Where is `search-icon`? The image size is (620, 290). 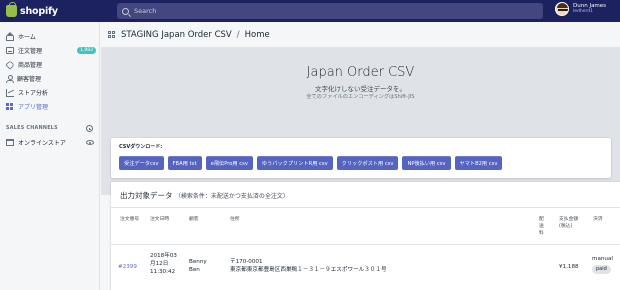
search-icon is located at coordinates (125, 11).